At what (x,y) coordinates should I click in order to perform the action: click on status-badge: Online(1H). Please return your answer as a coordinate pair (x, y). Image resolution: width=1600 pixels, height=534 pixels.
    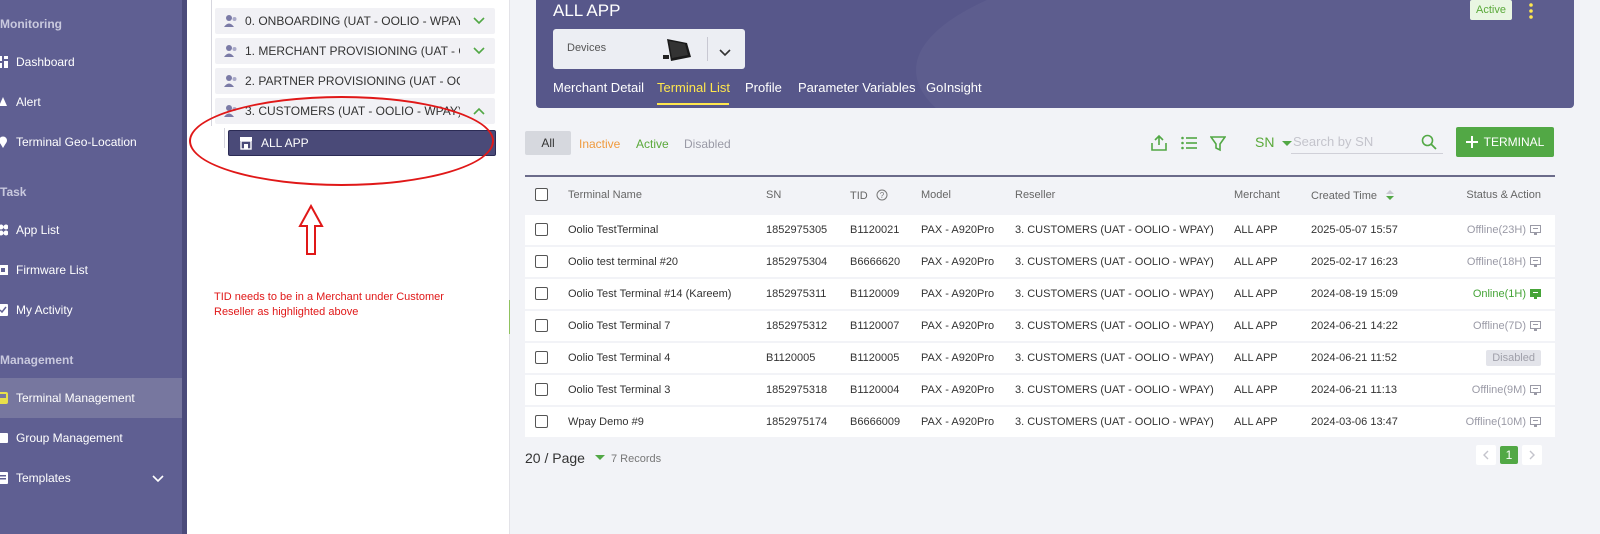
    Looking at the image, I should click on (1507, 294).